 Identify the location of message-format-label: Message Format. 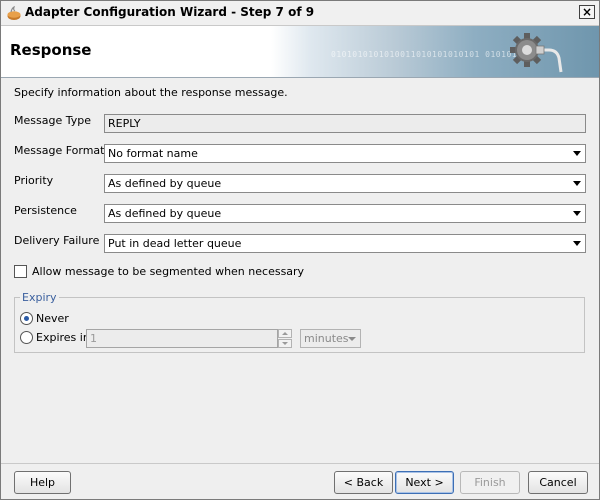
(59, 150).